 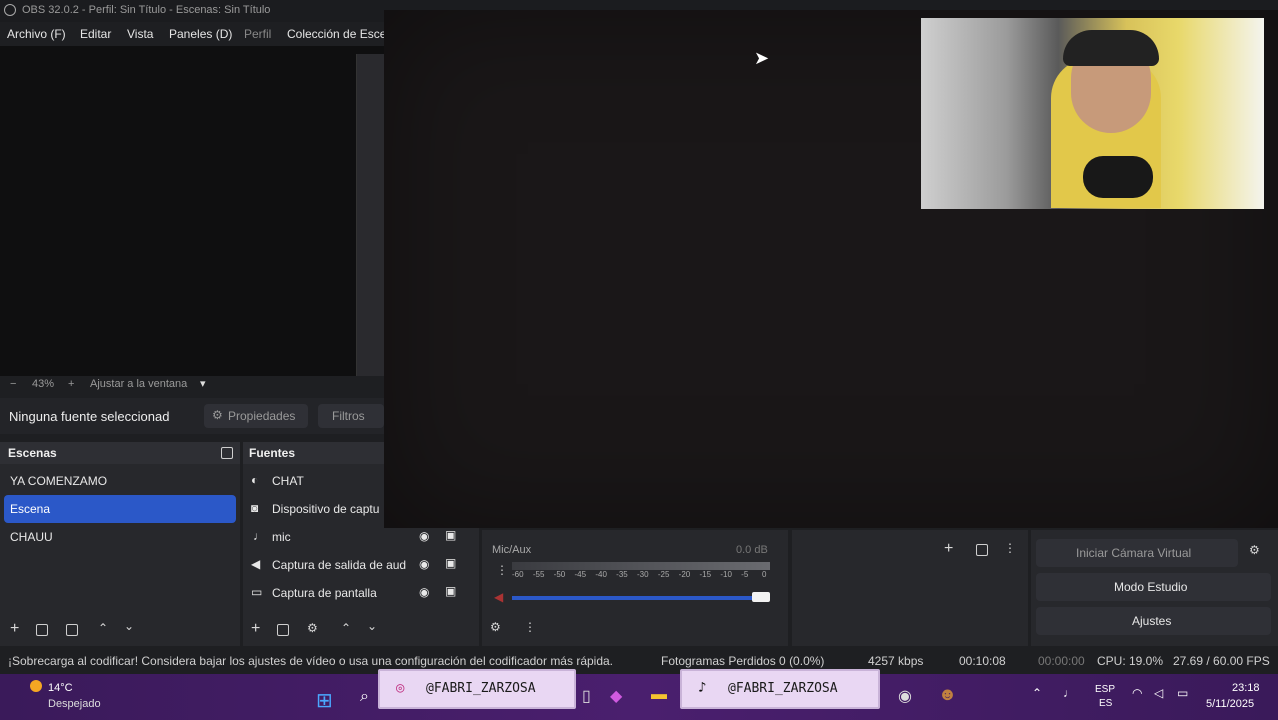 What do you see at coordinates (257, 592) in the screenshot?
I see `monitor-icon: ▭` at bounding box center [257, 592].